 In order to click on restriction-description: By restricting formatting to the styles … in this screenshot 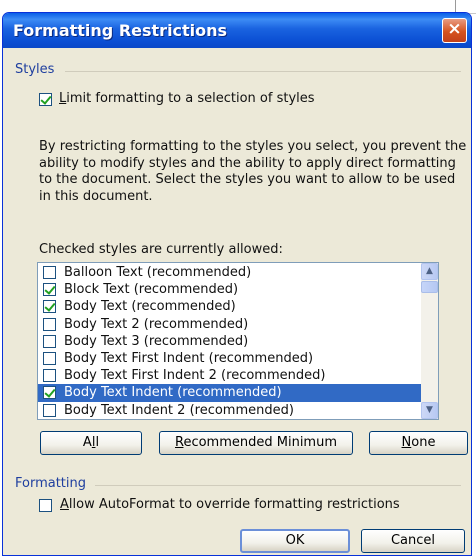, I will do `click(253, 171)`.